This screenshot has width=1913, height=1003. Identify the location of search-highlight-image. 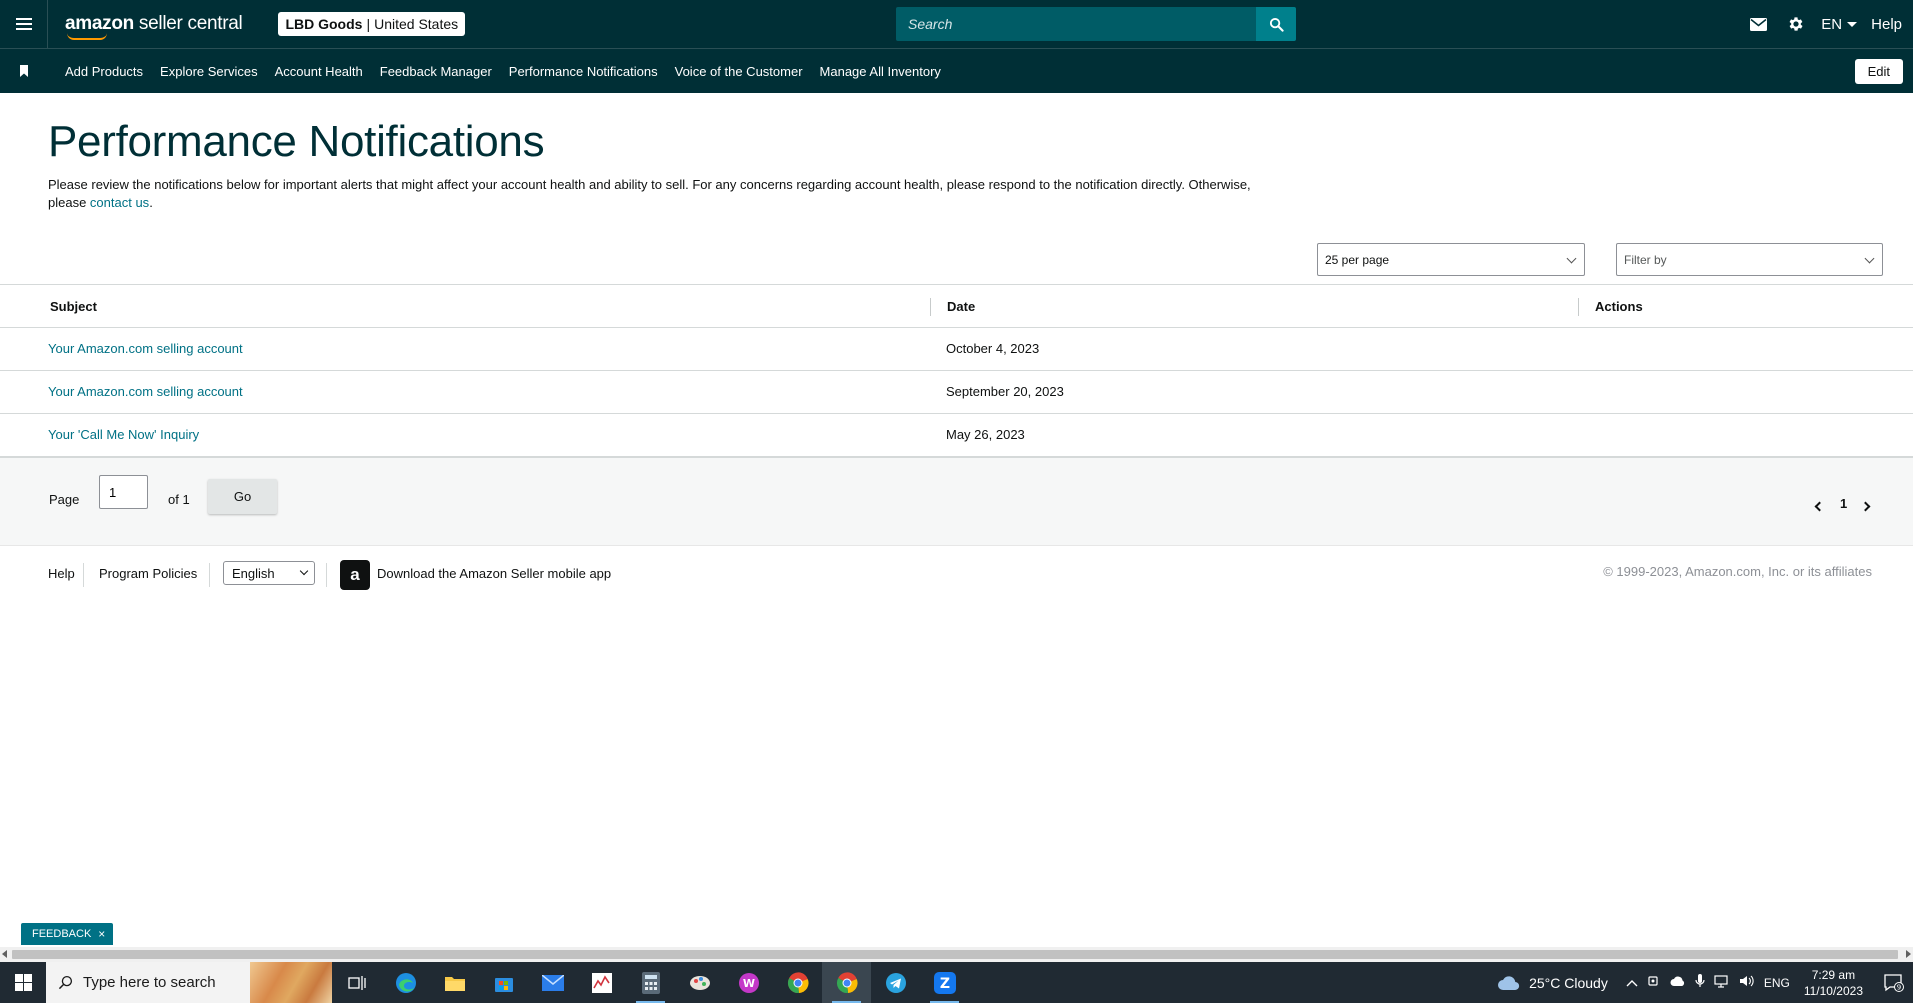
(291, 982).